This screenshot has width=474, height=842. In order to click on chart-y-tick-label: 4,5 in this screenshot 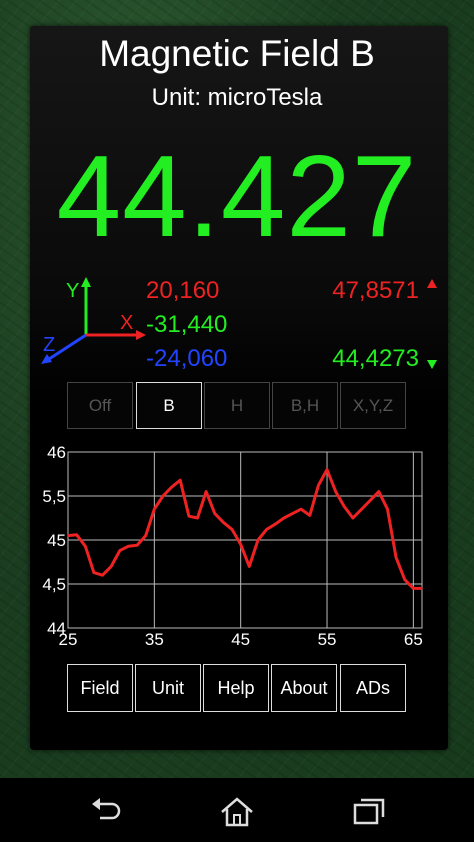, I will do `click(54, 584)`.